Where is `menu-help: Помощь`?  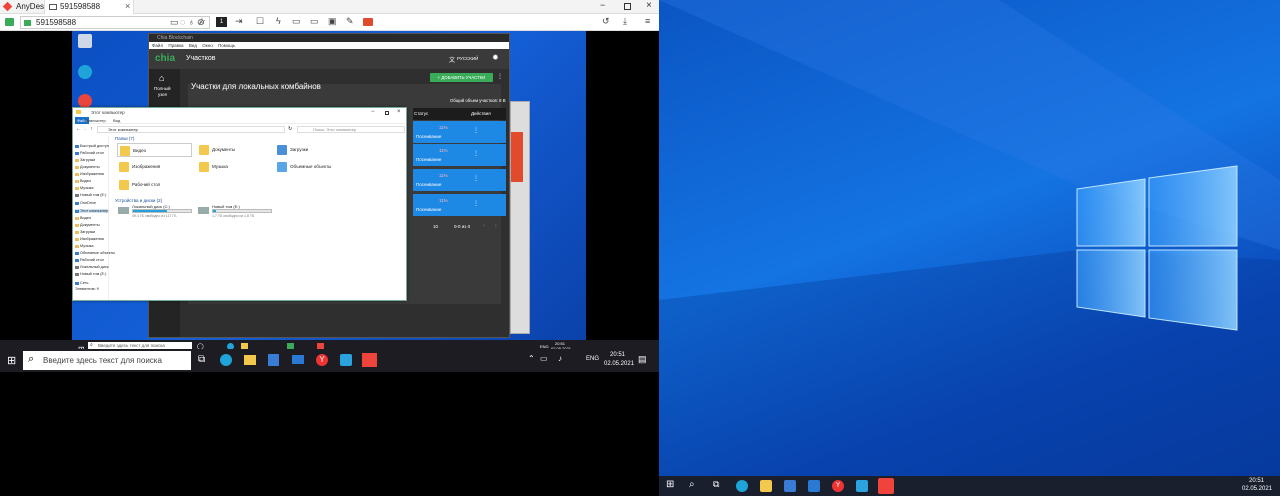
menu-help: Помощь is located at coordinates (226, 45).